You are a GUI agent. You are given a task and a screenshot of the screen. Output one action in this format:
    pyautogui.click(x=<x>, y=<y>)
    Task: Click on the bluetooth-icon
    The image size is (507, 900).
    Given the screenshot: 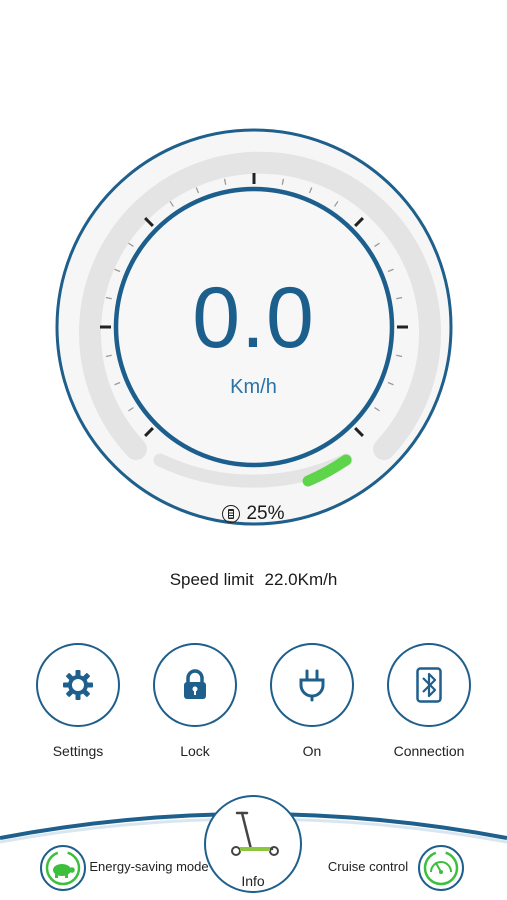 What is the action you would take?
    pyautogui.click(x=429, y=685)
    